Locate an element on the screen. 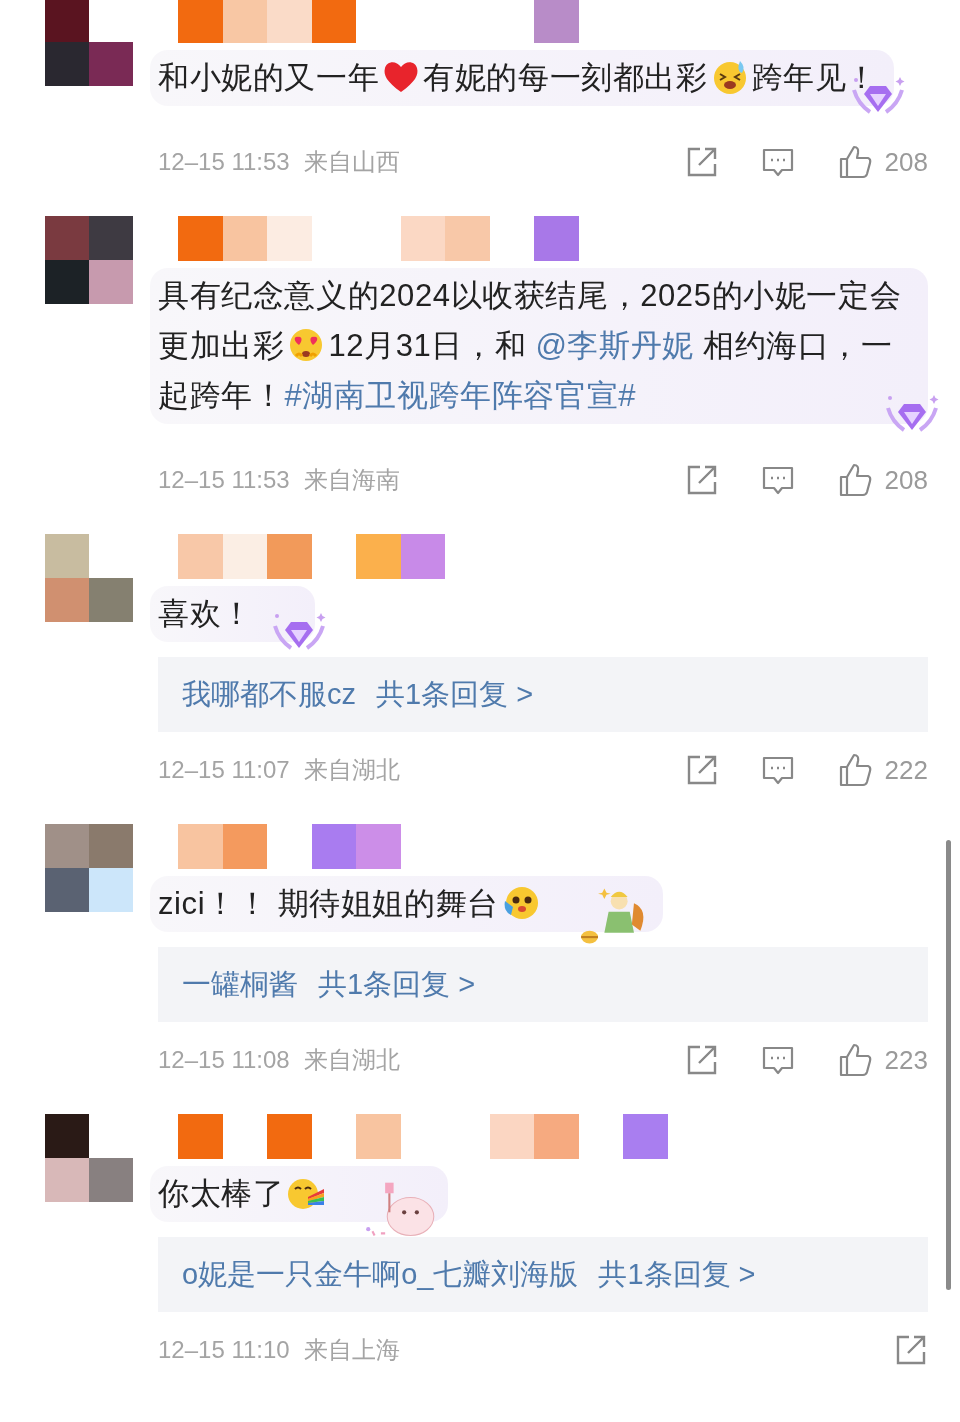  replies-link: 我哪都不服cz 共1条回复 > is located at coordinates (543, 694).